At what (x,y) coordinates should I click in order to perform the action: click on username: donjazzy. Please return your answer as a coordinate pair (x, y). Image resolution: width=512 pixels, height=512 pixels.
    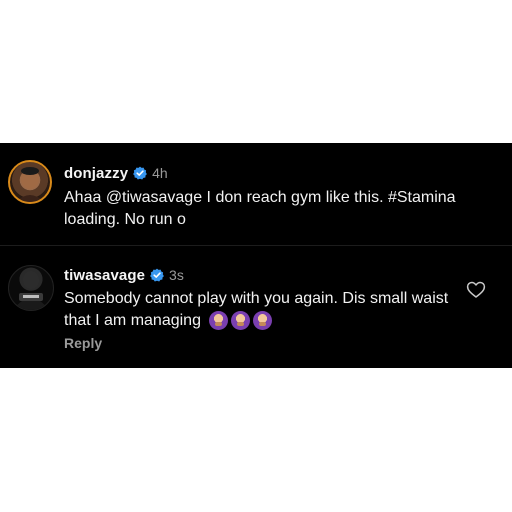
    Looking at the image, I should click on (96, 173).